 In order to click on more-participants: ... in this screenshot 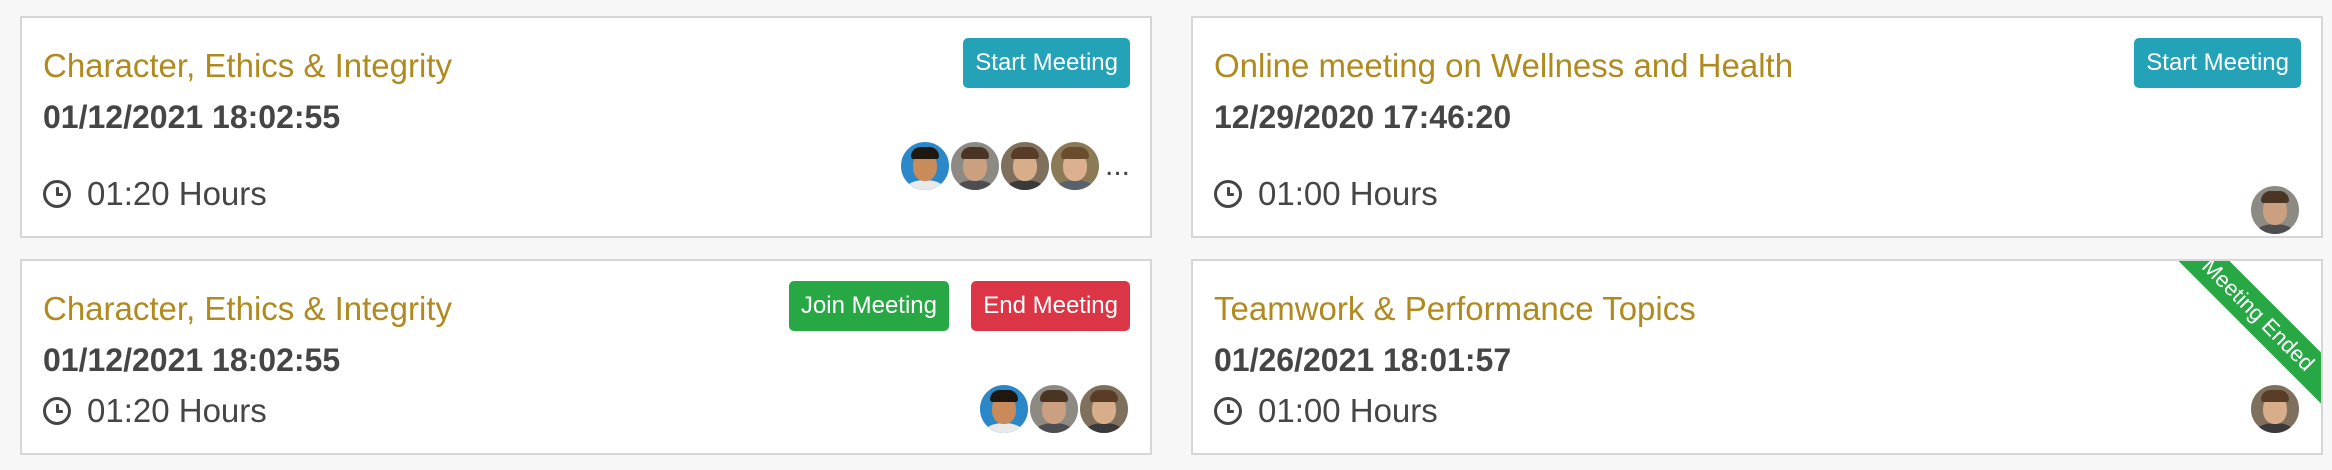, I will do `click(1117, 166)`.